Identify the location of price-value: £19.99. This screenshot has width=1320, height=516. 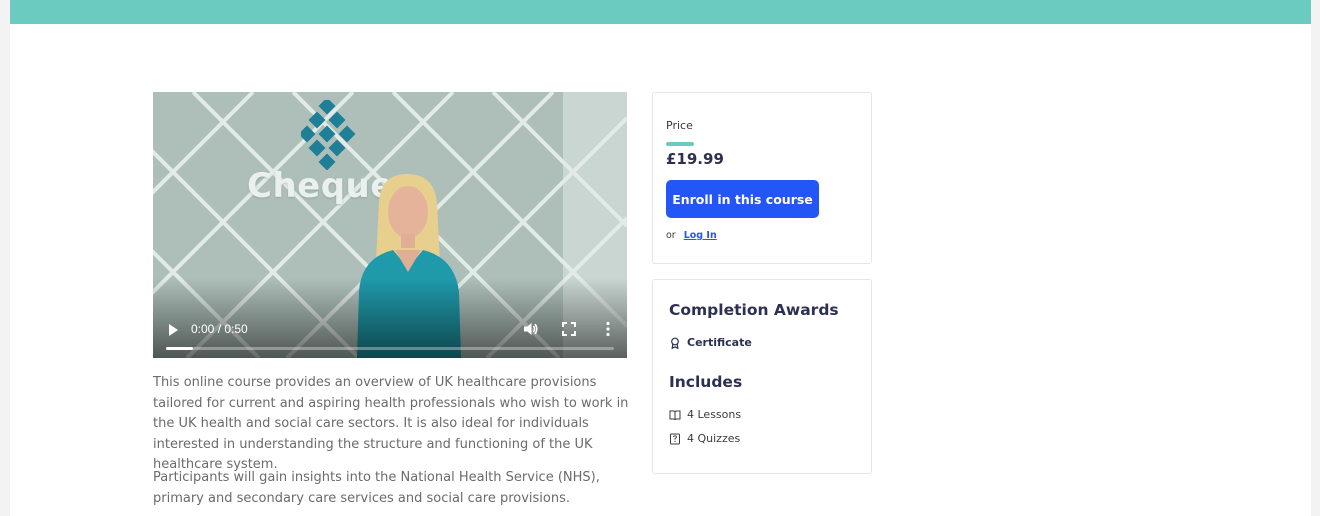
(695, 159).